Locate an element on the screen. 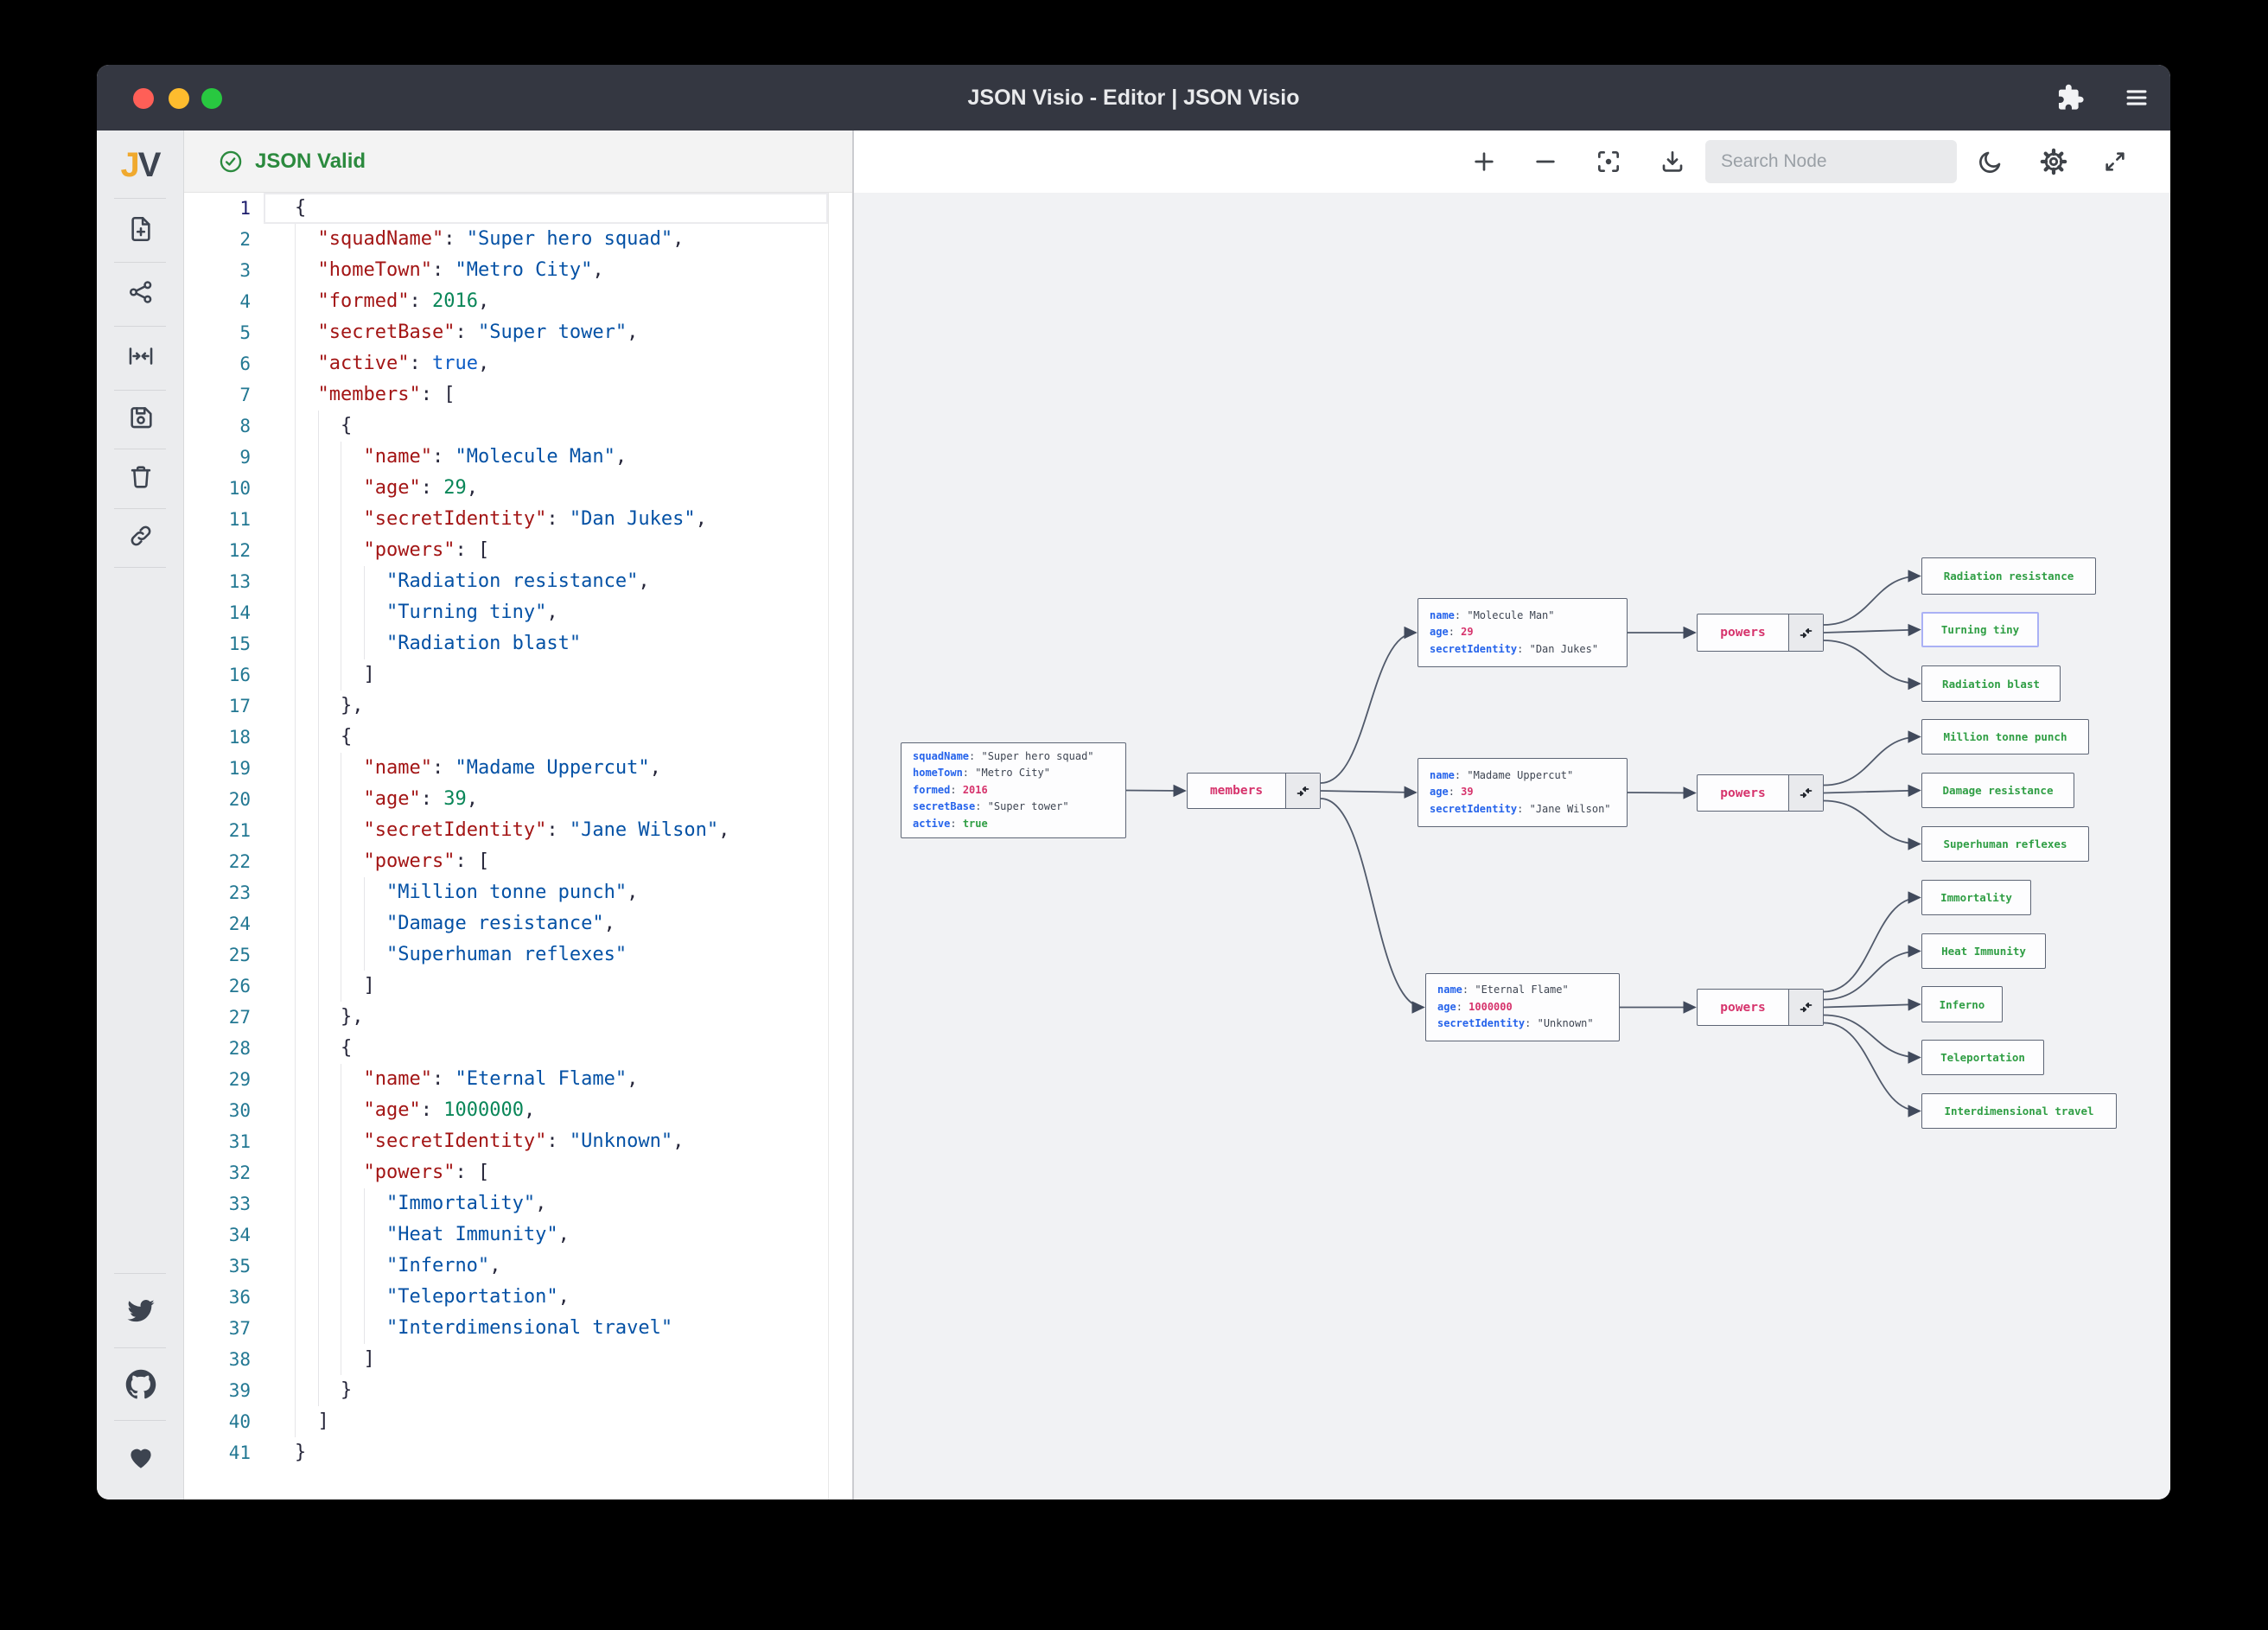 The width and height of the screenshot is (2268, 1630). editor-line: 21 "secretIdentity": "Jane Wilson", is located at coordinates (518, 830).